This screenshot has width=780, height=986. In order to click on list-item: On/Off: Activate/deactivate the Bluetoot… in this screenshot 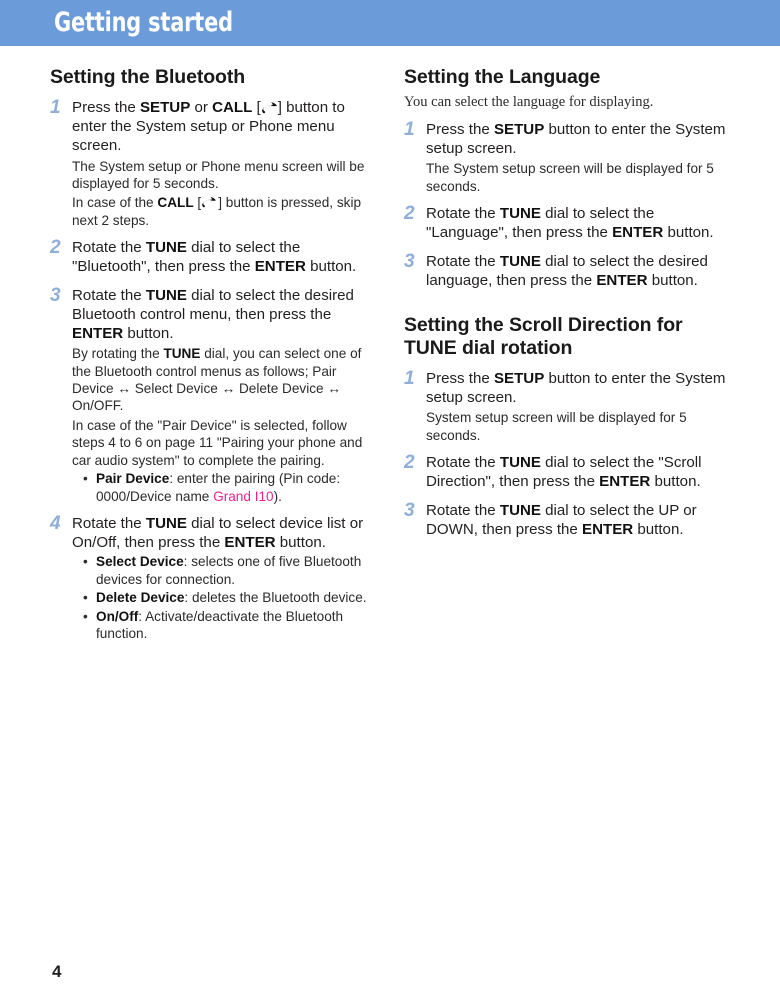, I will do `click(231, 625)`.